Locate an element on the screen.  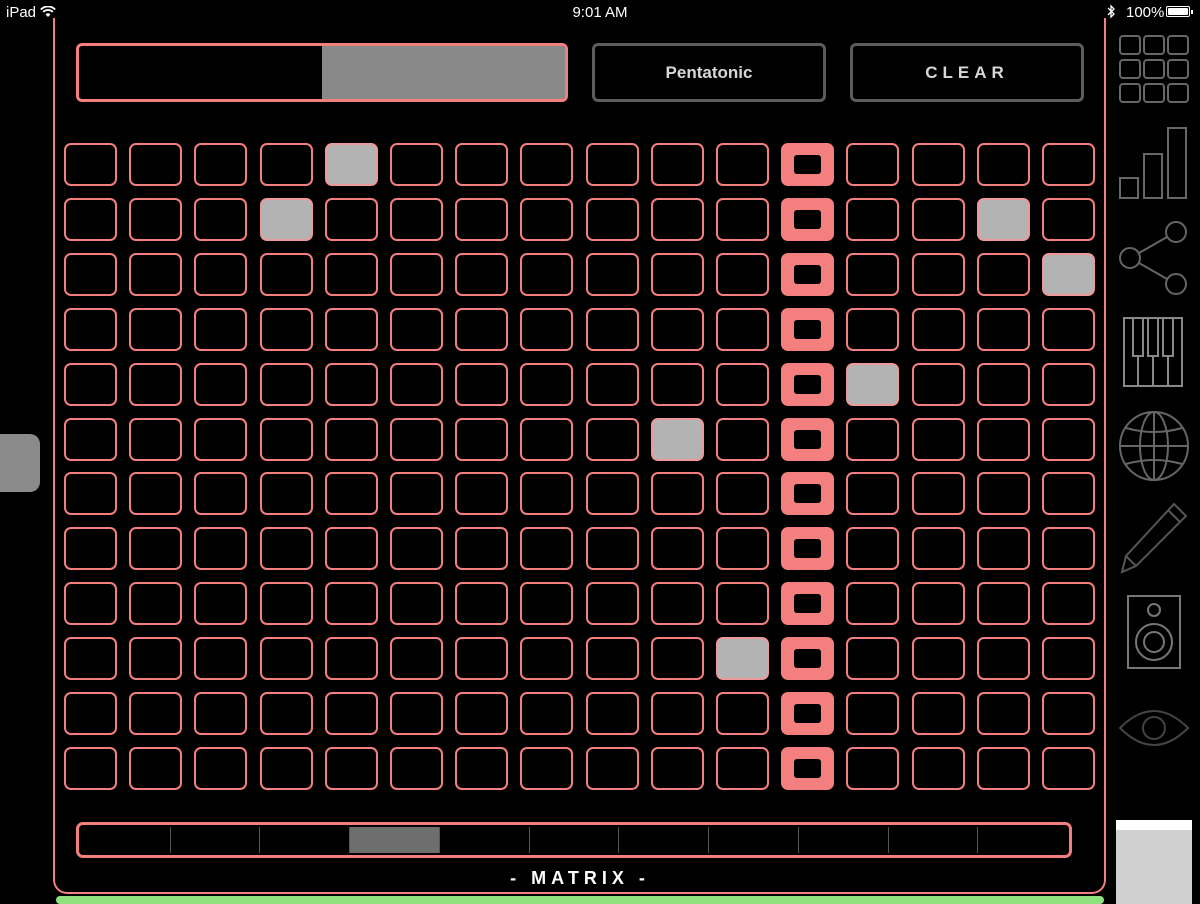
globe-icon is located at coordinates (1154, 446).